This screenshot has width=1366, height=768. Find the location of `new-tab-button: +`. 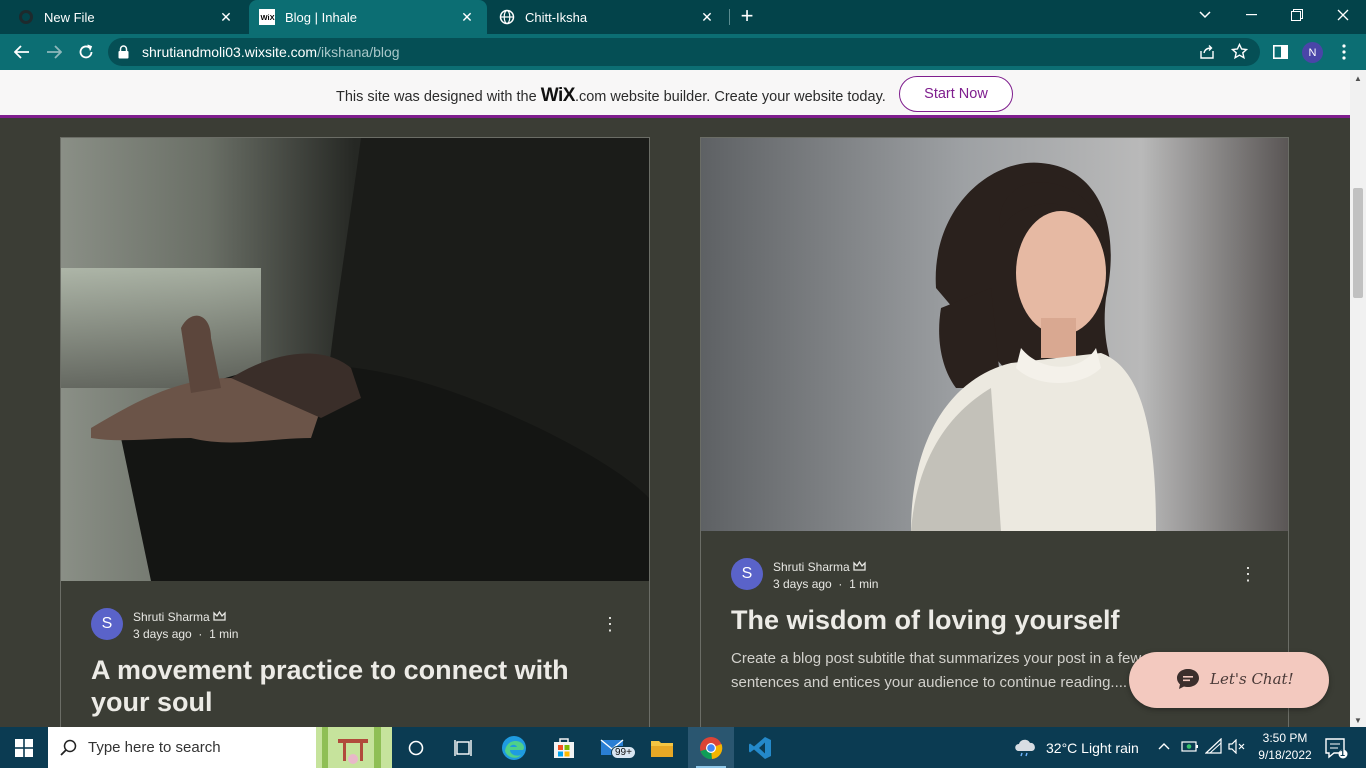

new-tab-button: + is located at coordinates (747, 17).